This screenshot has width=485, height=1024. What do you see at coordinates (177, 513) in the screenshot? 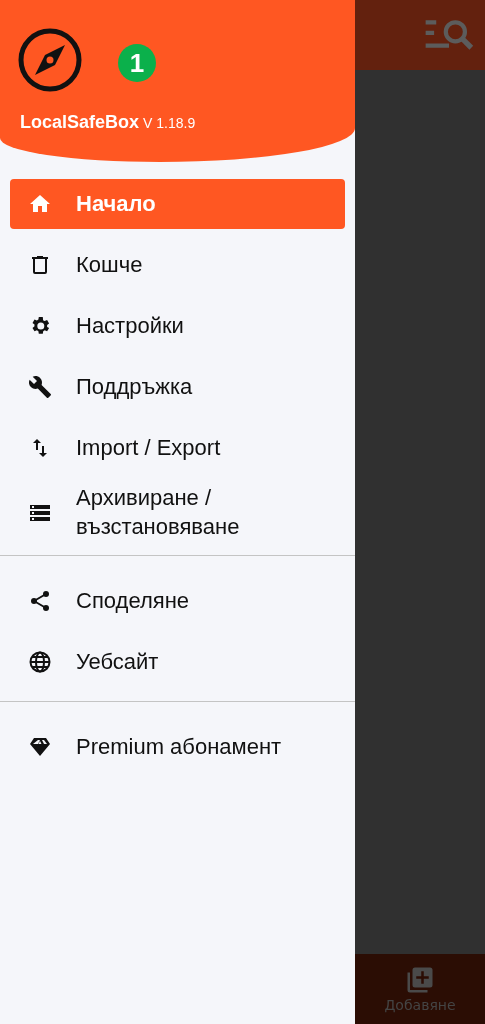
I see `menu-item: Архивиране / възстановяване` at bounding box center [177, 513].